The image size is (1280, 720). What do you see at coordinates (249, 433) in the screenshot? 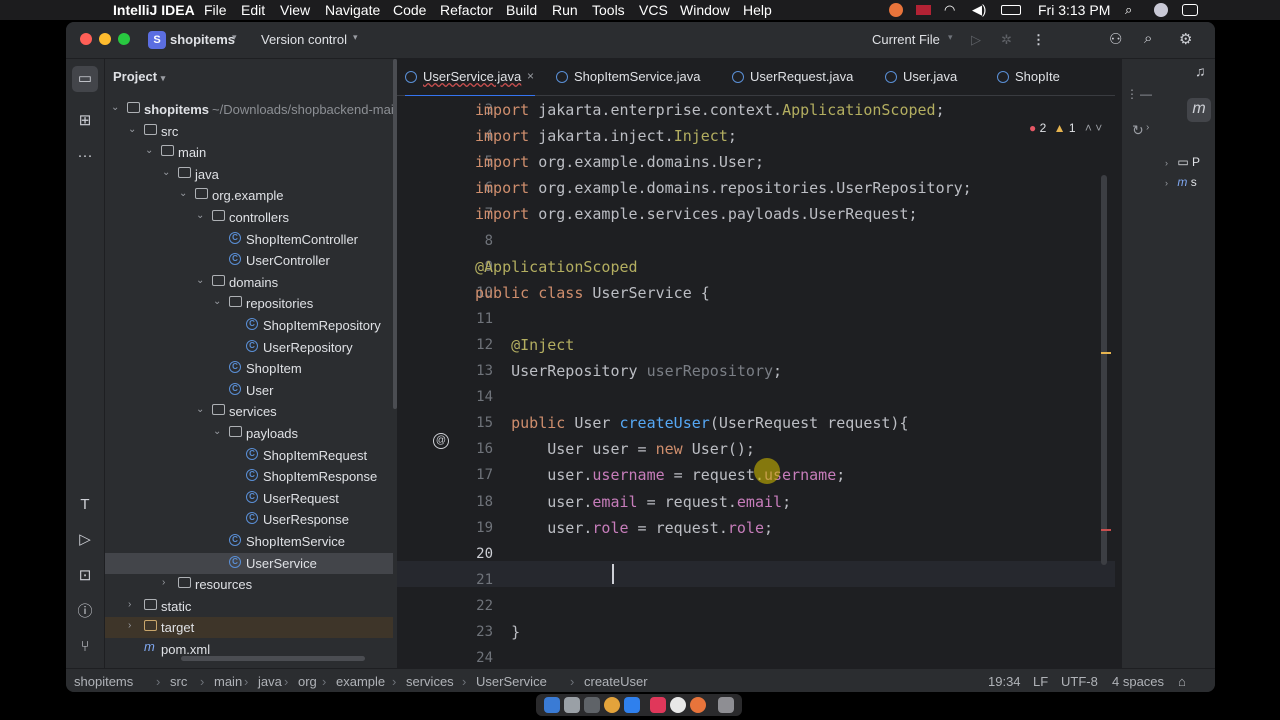
I see `tree-folder-item: ⌄ payloads` at bounding box center [249, 433].